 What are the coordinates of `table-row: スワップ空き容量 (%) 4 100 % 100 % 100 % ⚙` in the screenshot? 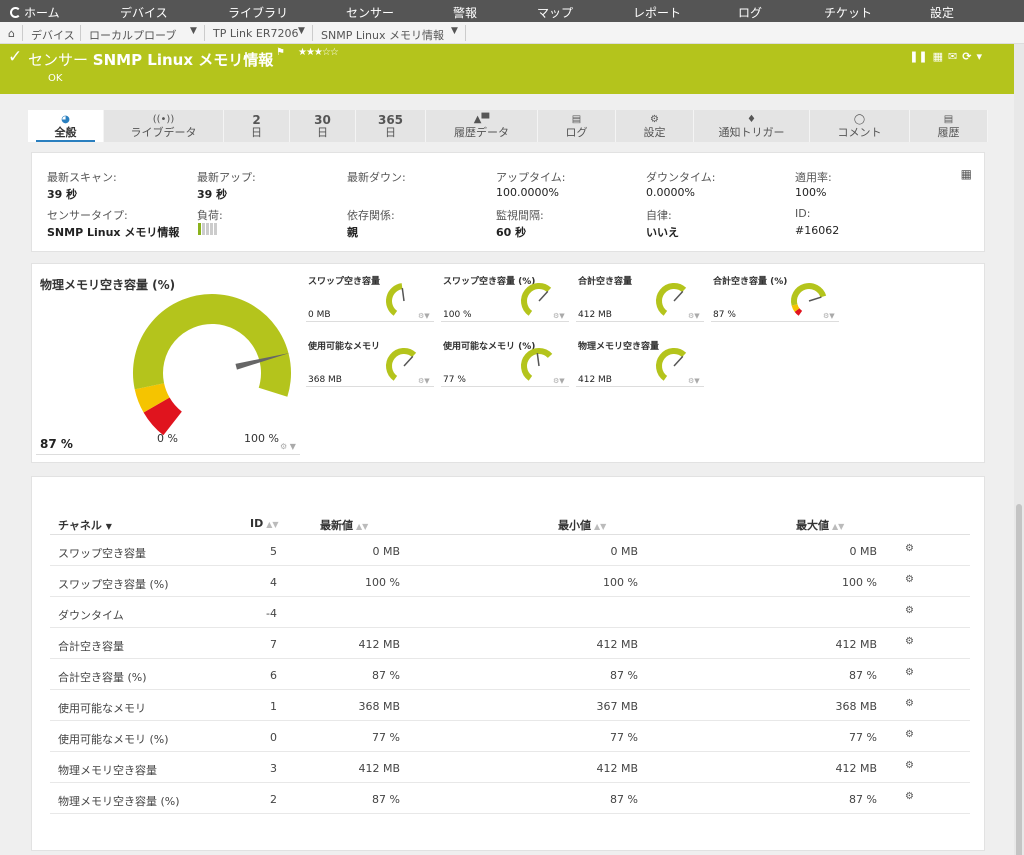 It's located at (510, 581).